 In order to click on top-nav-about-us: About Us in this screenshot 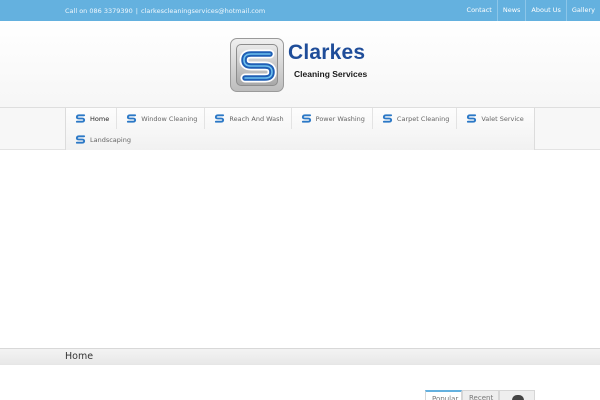, I will do `click(545, 10)`.